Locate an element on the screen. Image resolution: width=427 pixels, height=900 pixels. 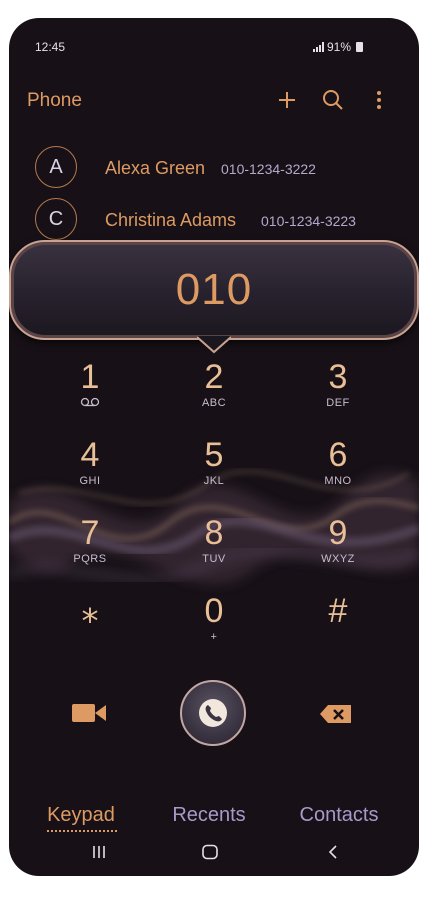
key-digit: 0 is located at coordinates (214, 611).